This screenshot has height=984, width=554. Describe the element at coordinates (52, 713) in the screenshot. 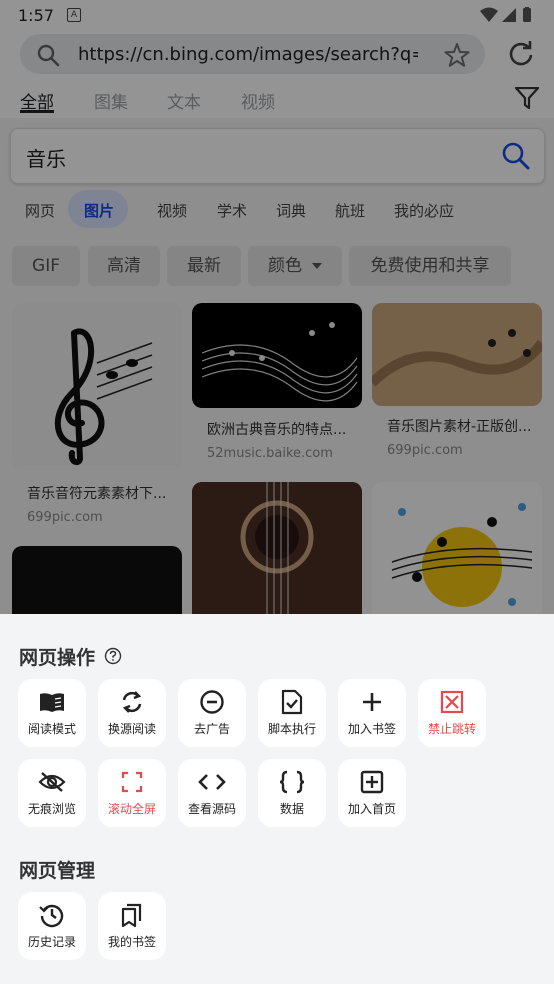

I see `action-reading-mode: 阅读模式` at that location.